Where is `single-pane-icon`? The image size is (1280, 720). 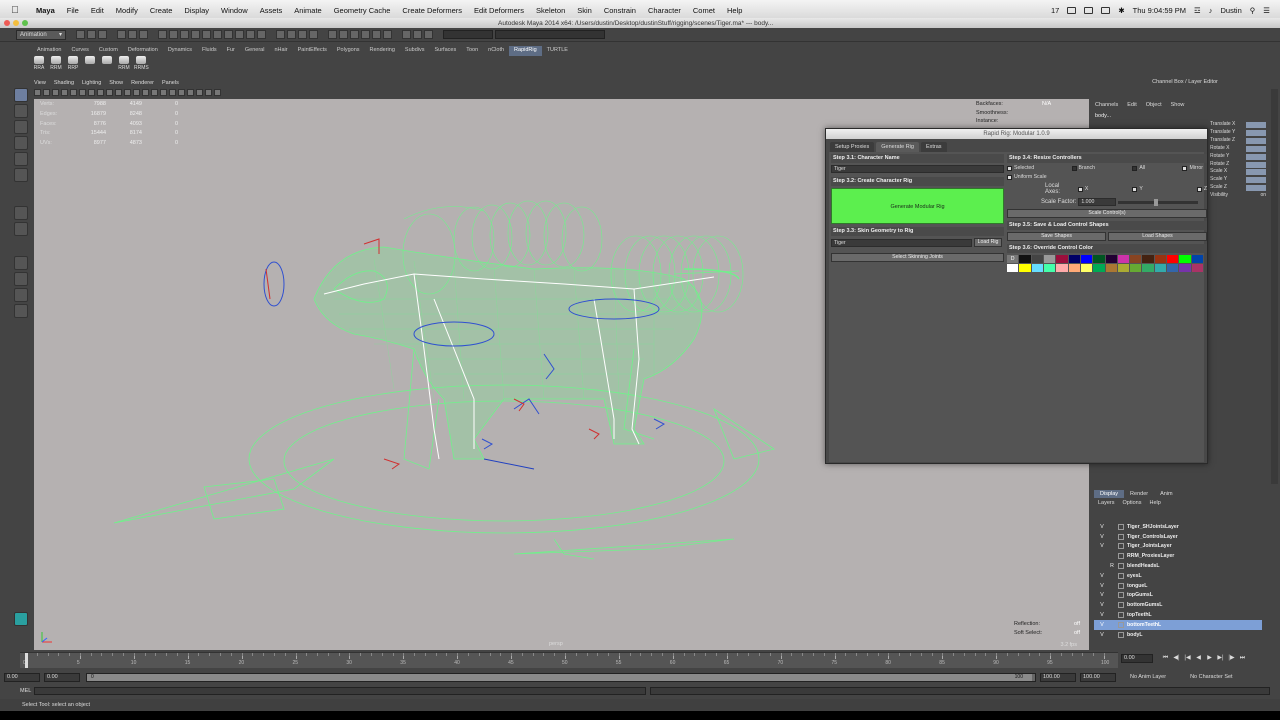 single-pane-icon is located at coordinates (21, 213).